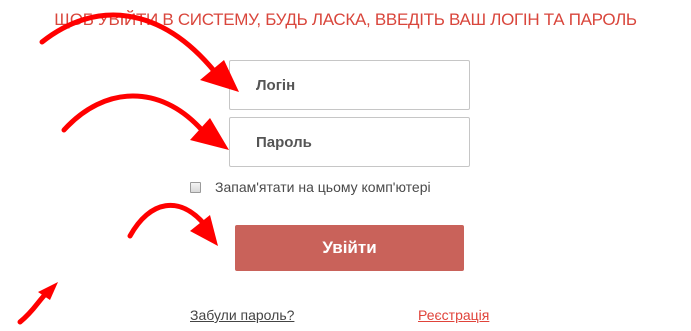 Image resolution: width=691 pixels, height=331 pixels. I want to click on remember-me-row: Запам'ятати на цьому комп'ютері, so click(310, 187).